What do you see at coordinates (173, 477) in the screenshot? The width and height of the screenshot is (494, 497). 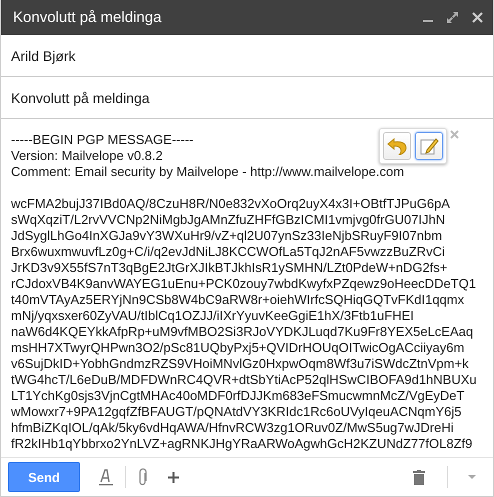 I see `plus-icon` at bounding box center [173, 477].